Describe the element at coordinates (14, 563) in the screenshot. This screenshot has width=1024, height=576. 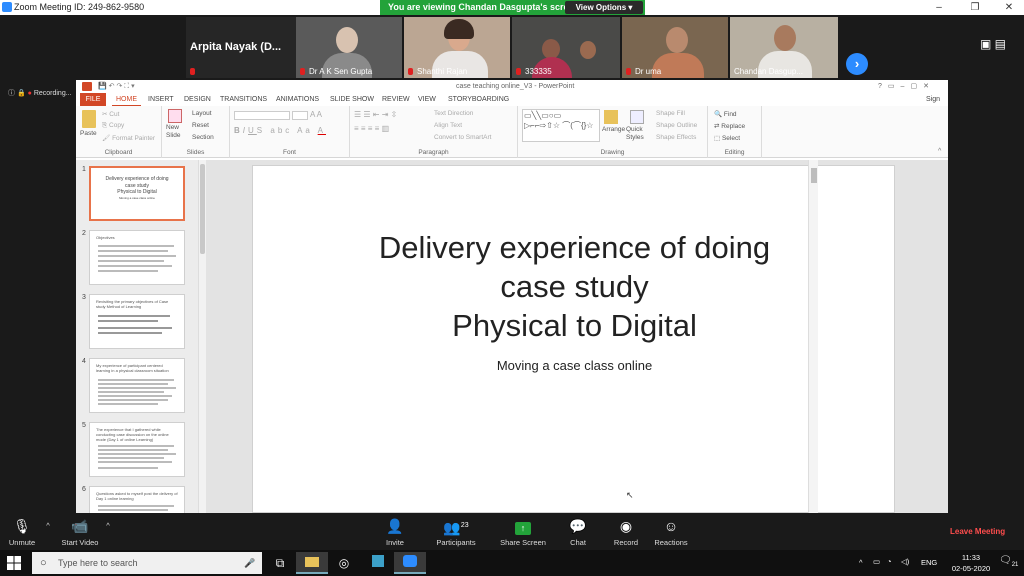
I see `windows-start-icon` at that location.